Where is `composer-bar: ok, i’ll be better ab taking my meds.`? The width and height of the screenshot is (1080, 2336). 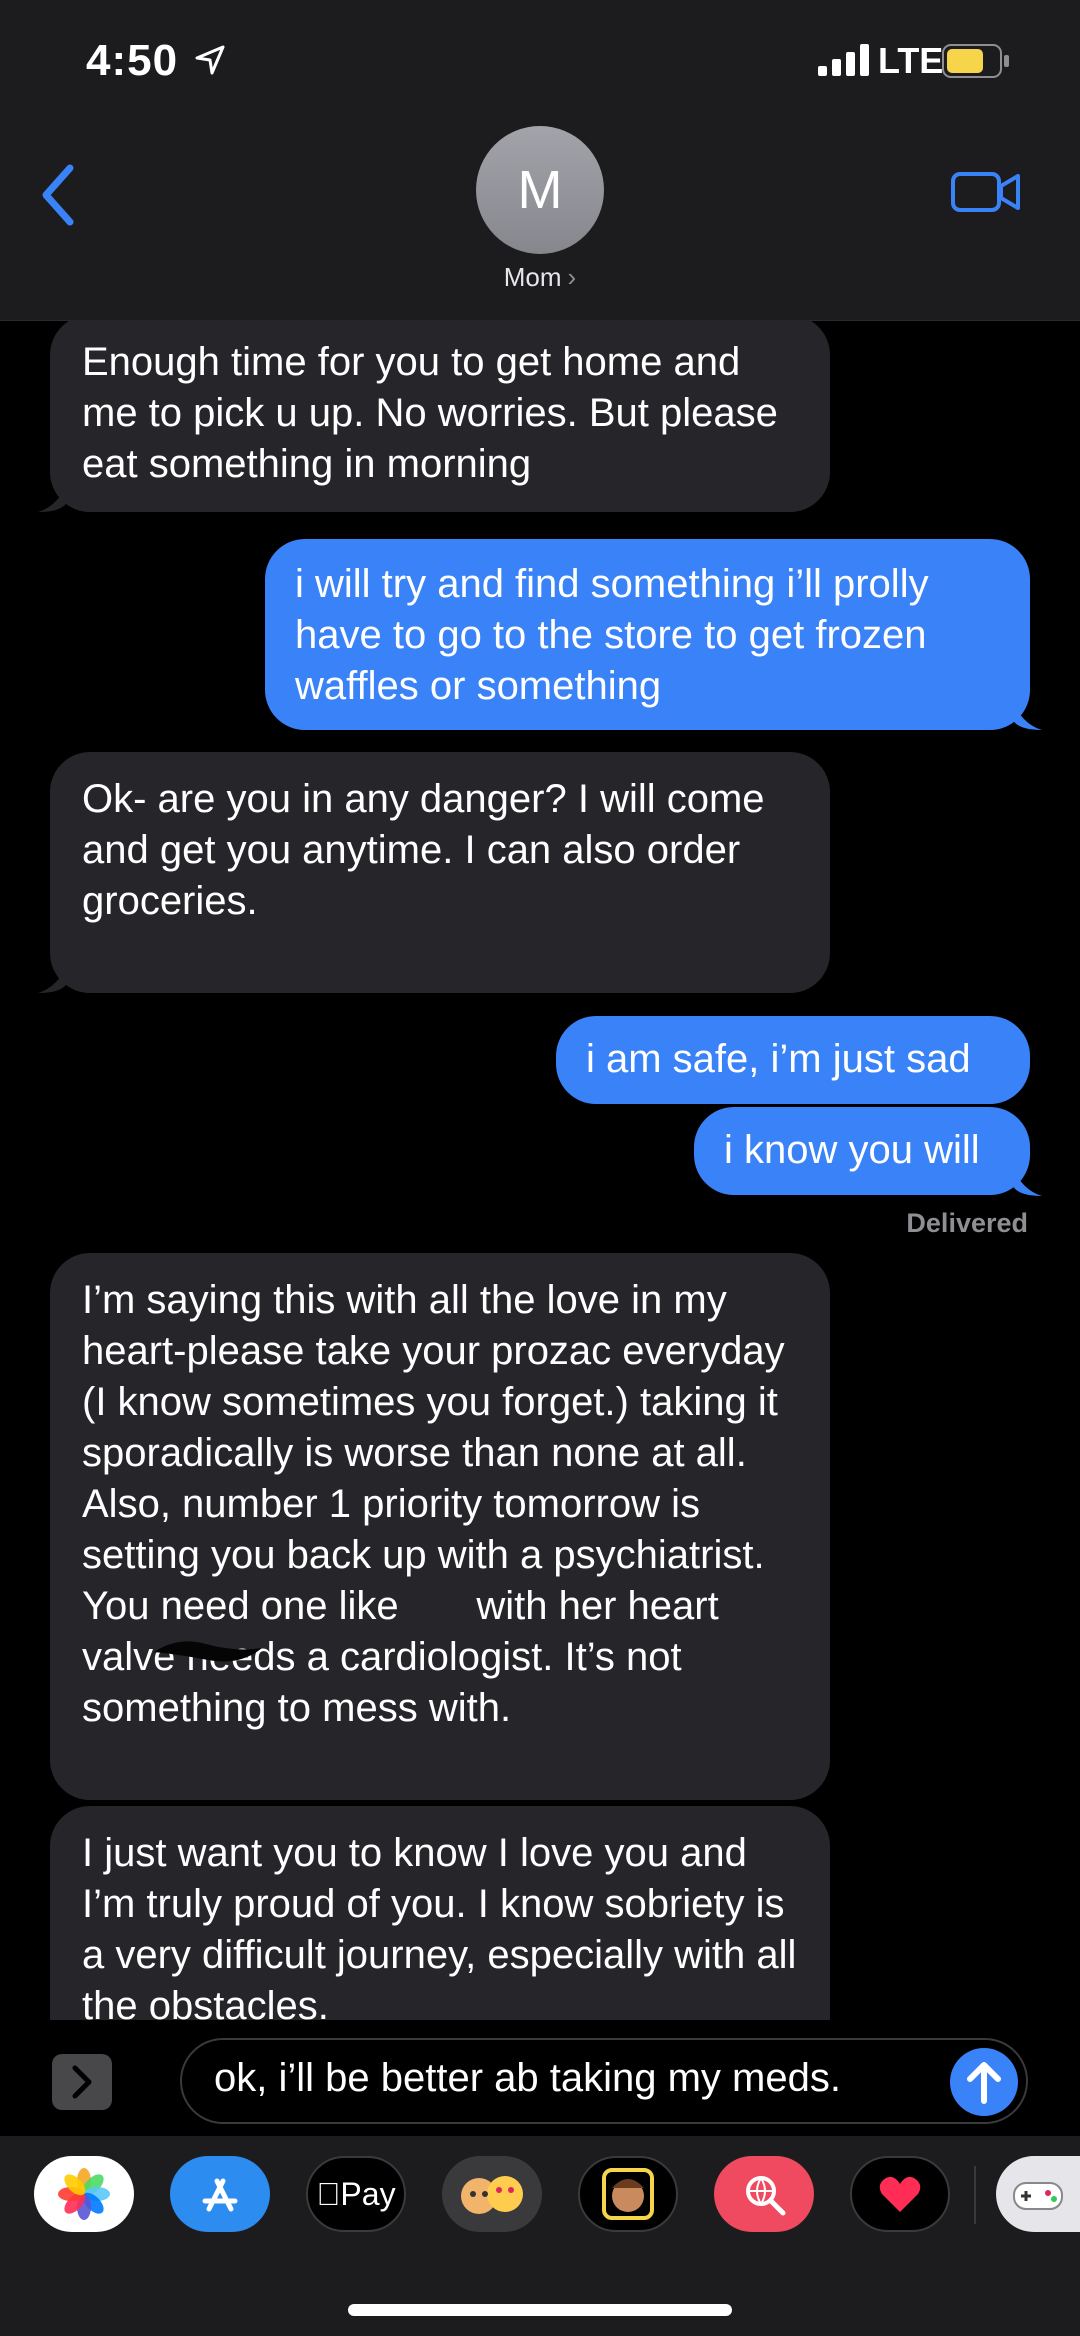 composer-bar: ok, i’ll be better ab taking my meds. is located at coordinates (540, 2078).